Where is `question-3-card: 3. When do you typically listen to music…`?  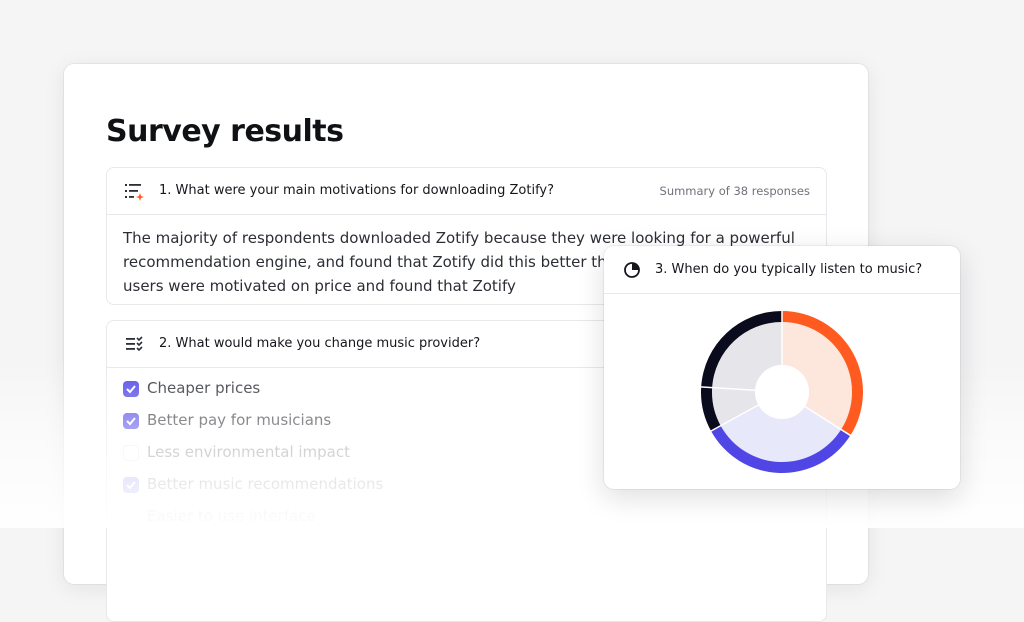 question-3-card: 3. When do you typically listen to music… is located at coordinates (782, 367).